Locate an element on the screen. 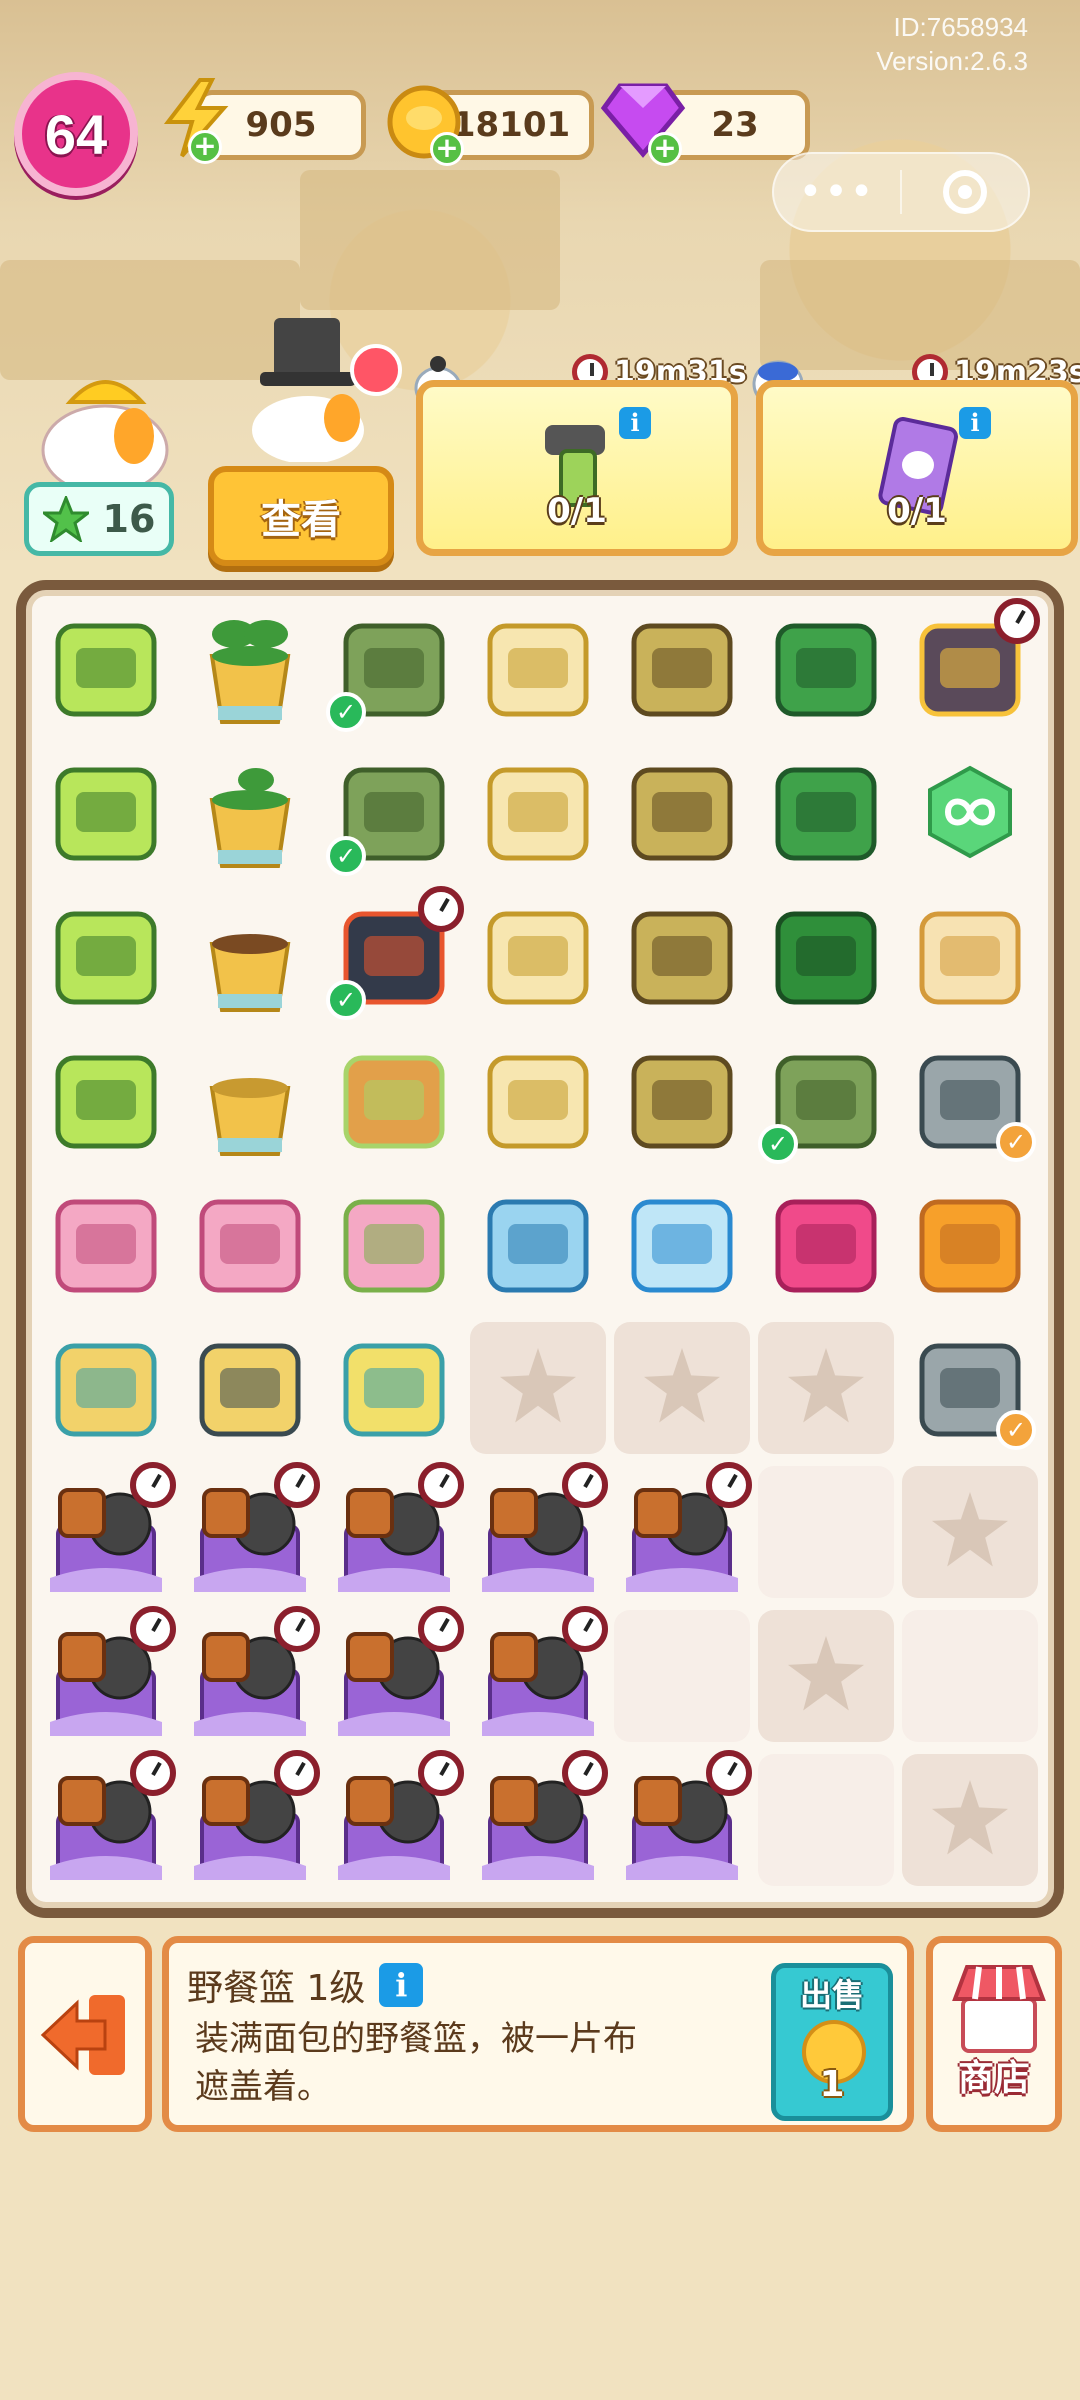 This screenshot has height=2400, width=1080. bread-loaf-icon is located at coordinates (970, 958).